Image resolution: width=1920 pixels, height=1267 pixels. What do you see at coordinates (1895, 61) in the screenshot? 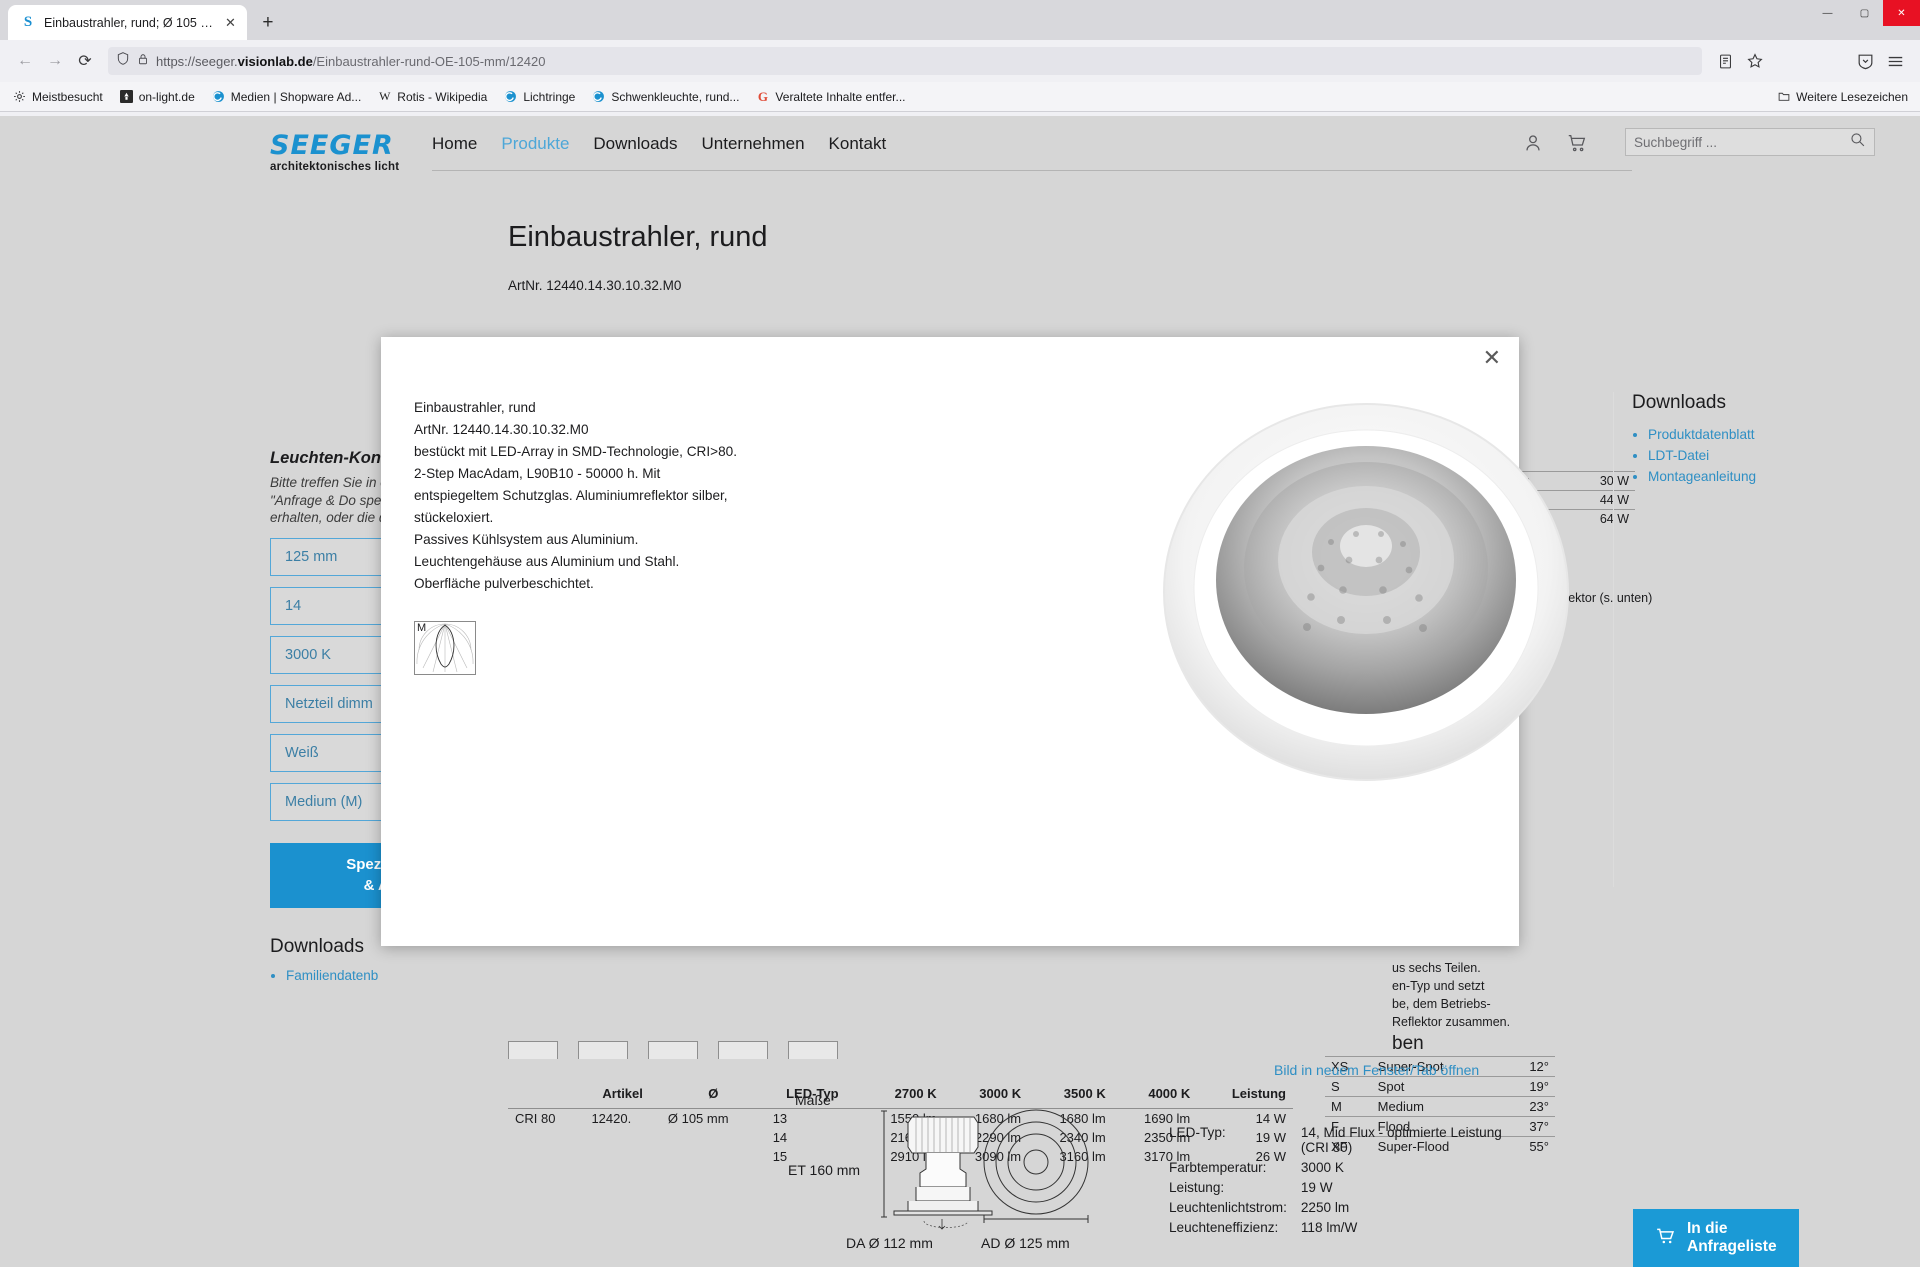
I see `hamburger-menu-icon` at bounding box center [1895, 61].